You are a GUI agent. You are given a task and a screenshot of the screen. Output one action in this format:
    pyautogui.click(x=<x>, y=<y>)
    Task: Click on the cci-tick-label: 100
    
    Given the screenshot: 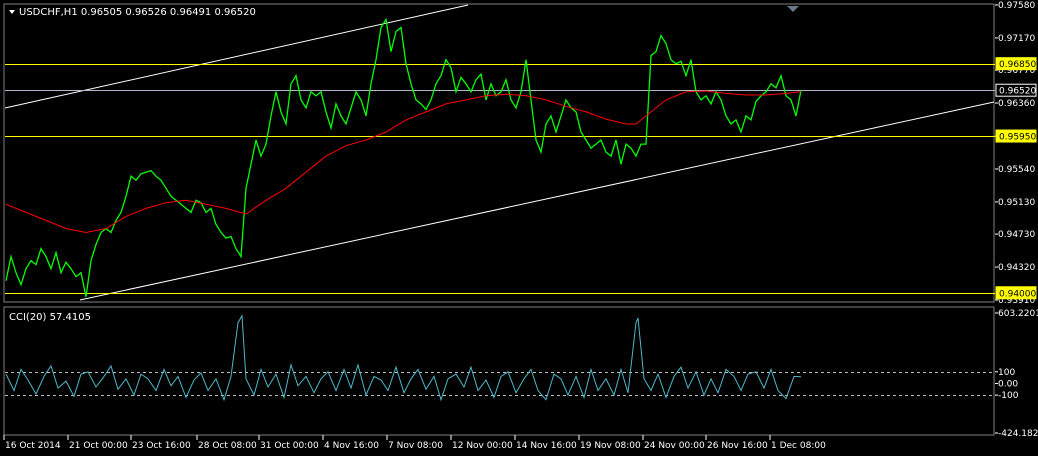 What is the action you would take?
    pyautogui.click(x=1006, y=373)
    